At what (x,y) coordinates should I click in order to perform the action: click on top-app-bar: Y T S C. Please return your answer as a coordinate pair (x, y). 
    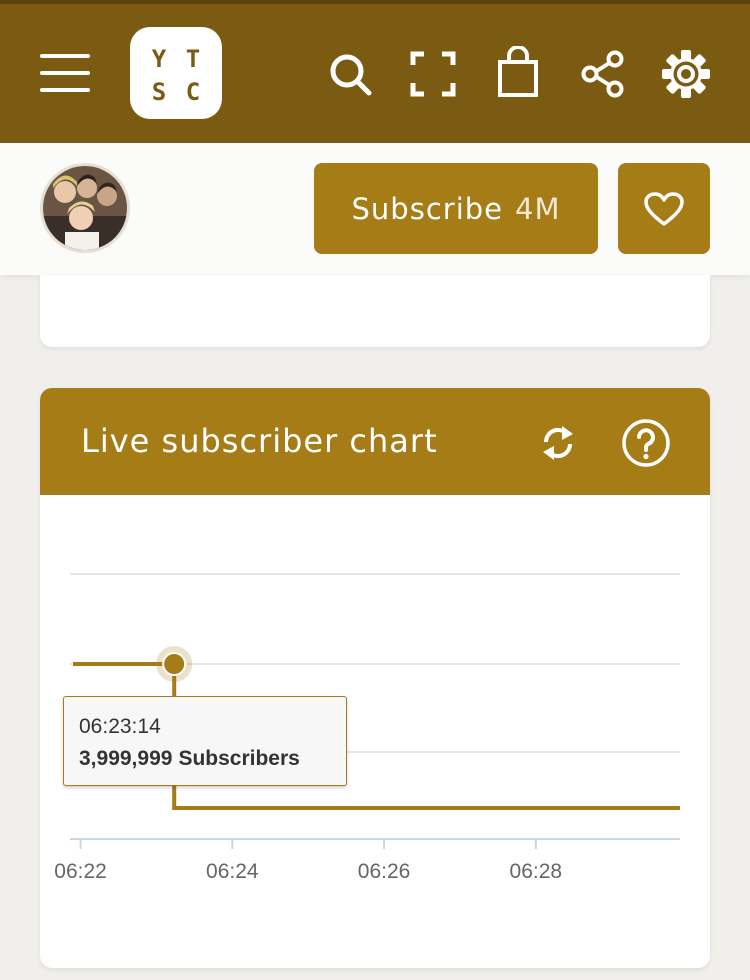
    Looking at the image, I should click on (375, 71).